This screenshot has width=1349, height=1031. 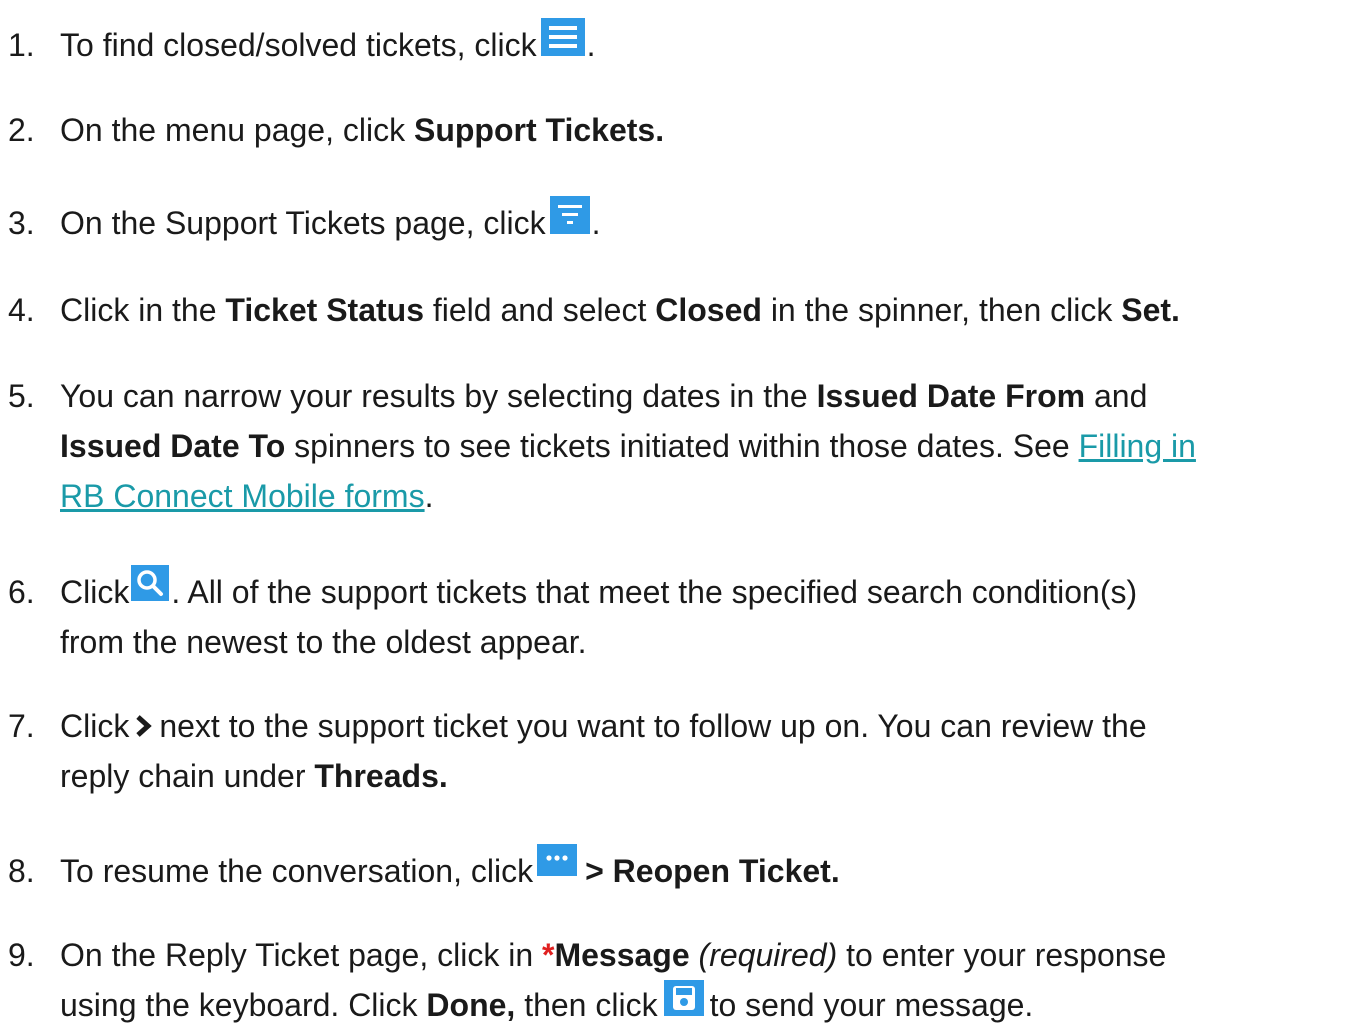 I want to click on required-asterisk: *, so click(x=548, y=955).